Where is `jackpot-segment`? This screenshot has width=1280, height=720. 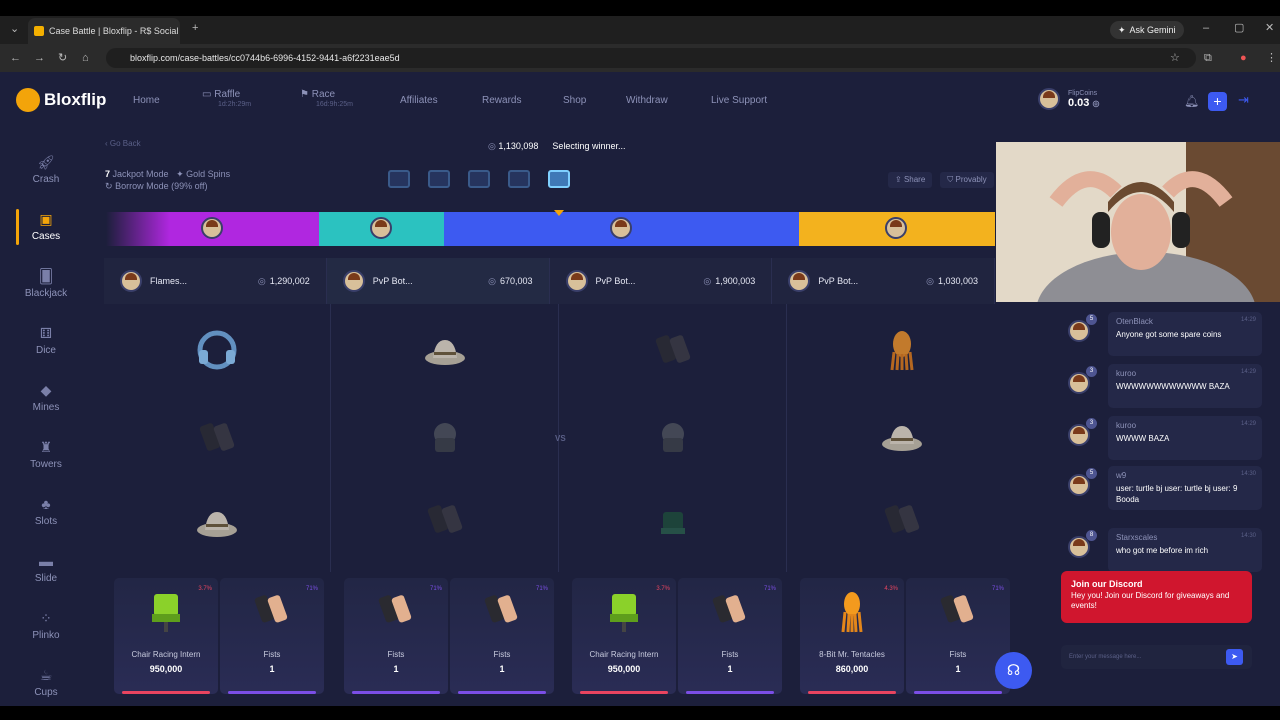
jackpot-segment is located at coordinates (897, 229).